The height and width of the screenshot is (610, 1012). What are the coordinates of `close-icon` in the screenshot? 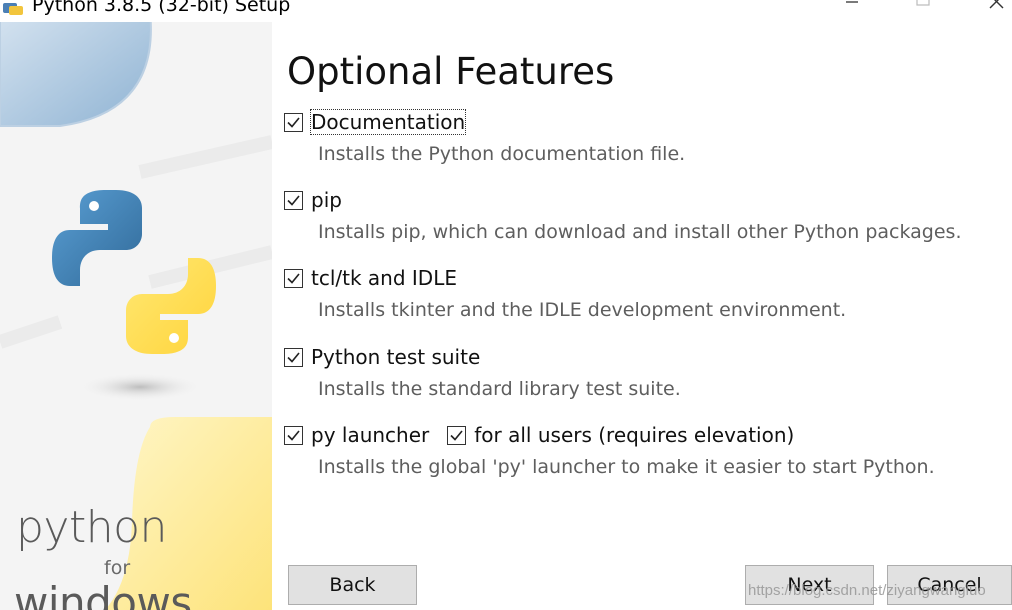 It's located at (996, 4).